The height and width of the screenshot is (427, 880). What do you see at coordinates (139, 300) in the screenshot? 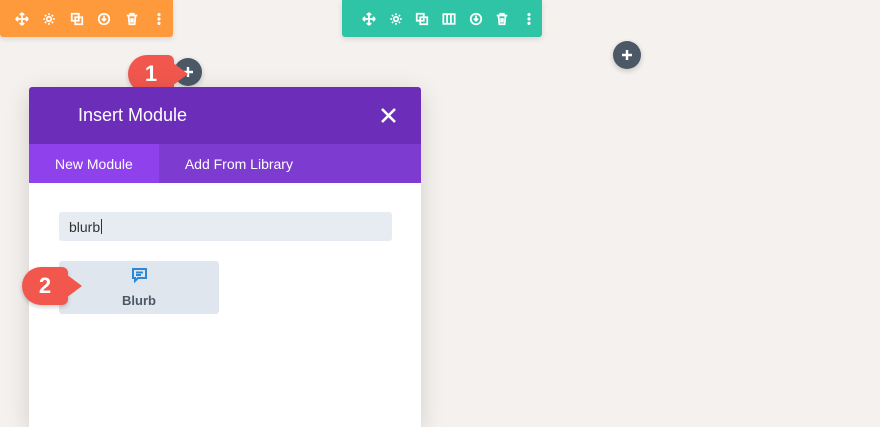
I see `module-result-label: Blurb` at bounding box center [139, 300].